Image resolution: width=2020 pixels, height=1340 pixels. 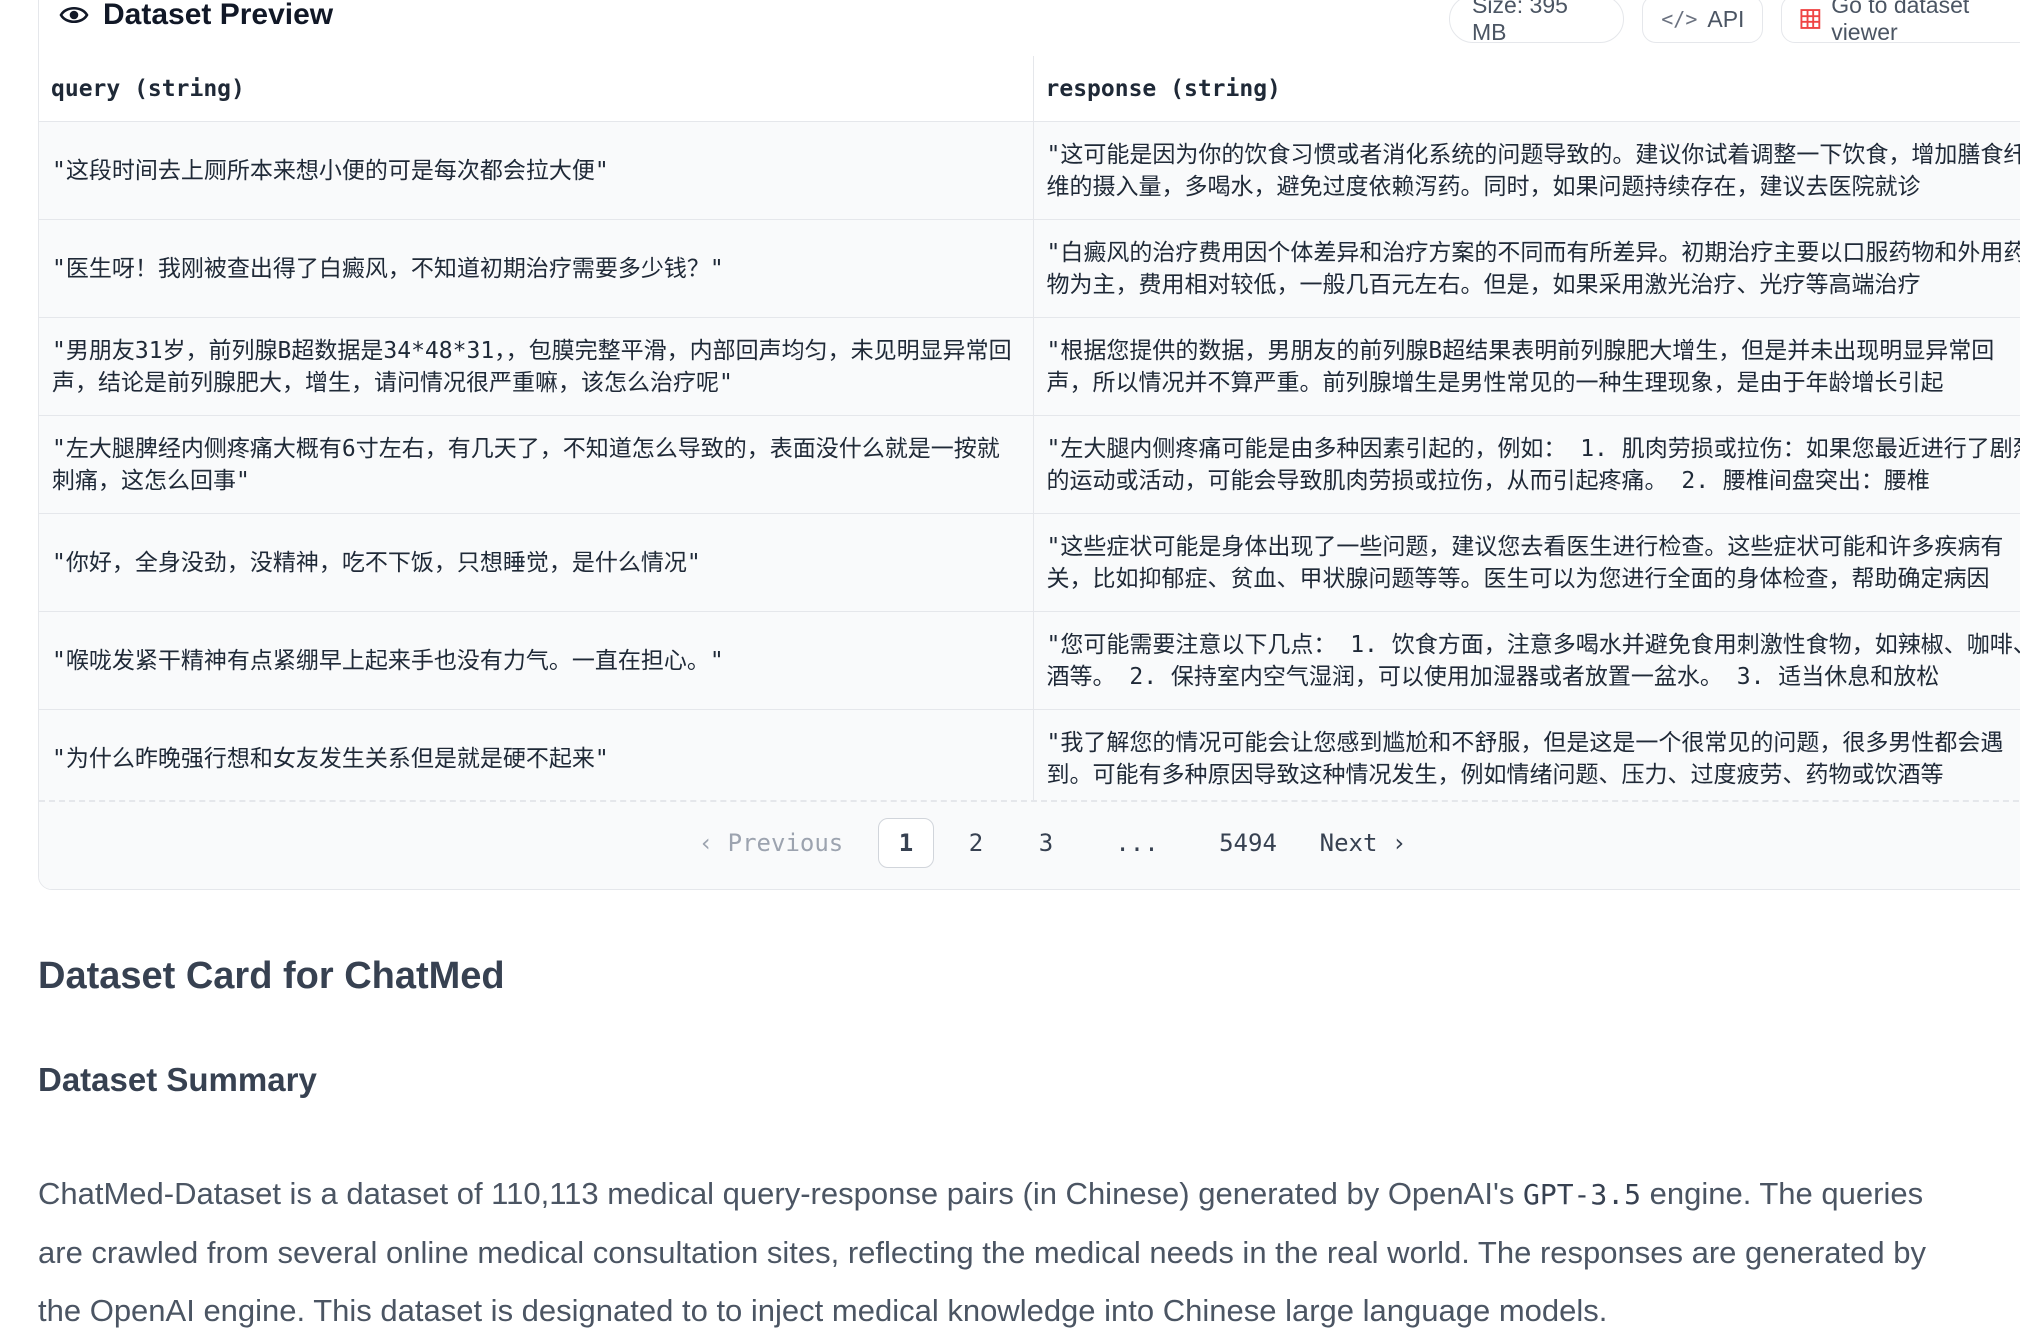 What do you see at coordinates (74, 15) in the screenshot?
I see `eye-icon` at bounding box center [74, 15].